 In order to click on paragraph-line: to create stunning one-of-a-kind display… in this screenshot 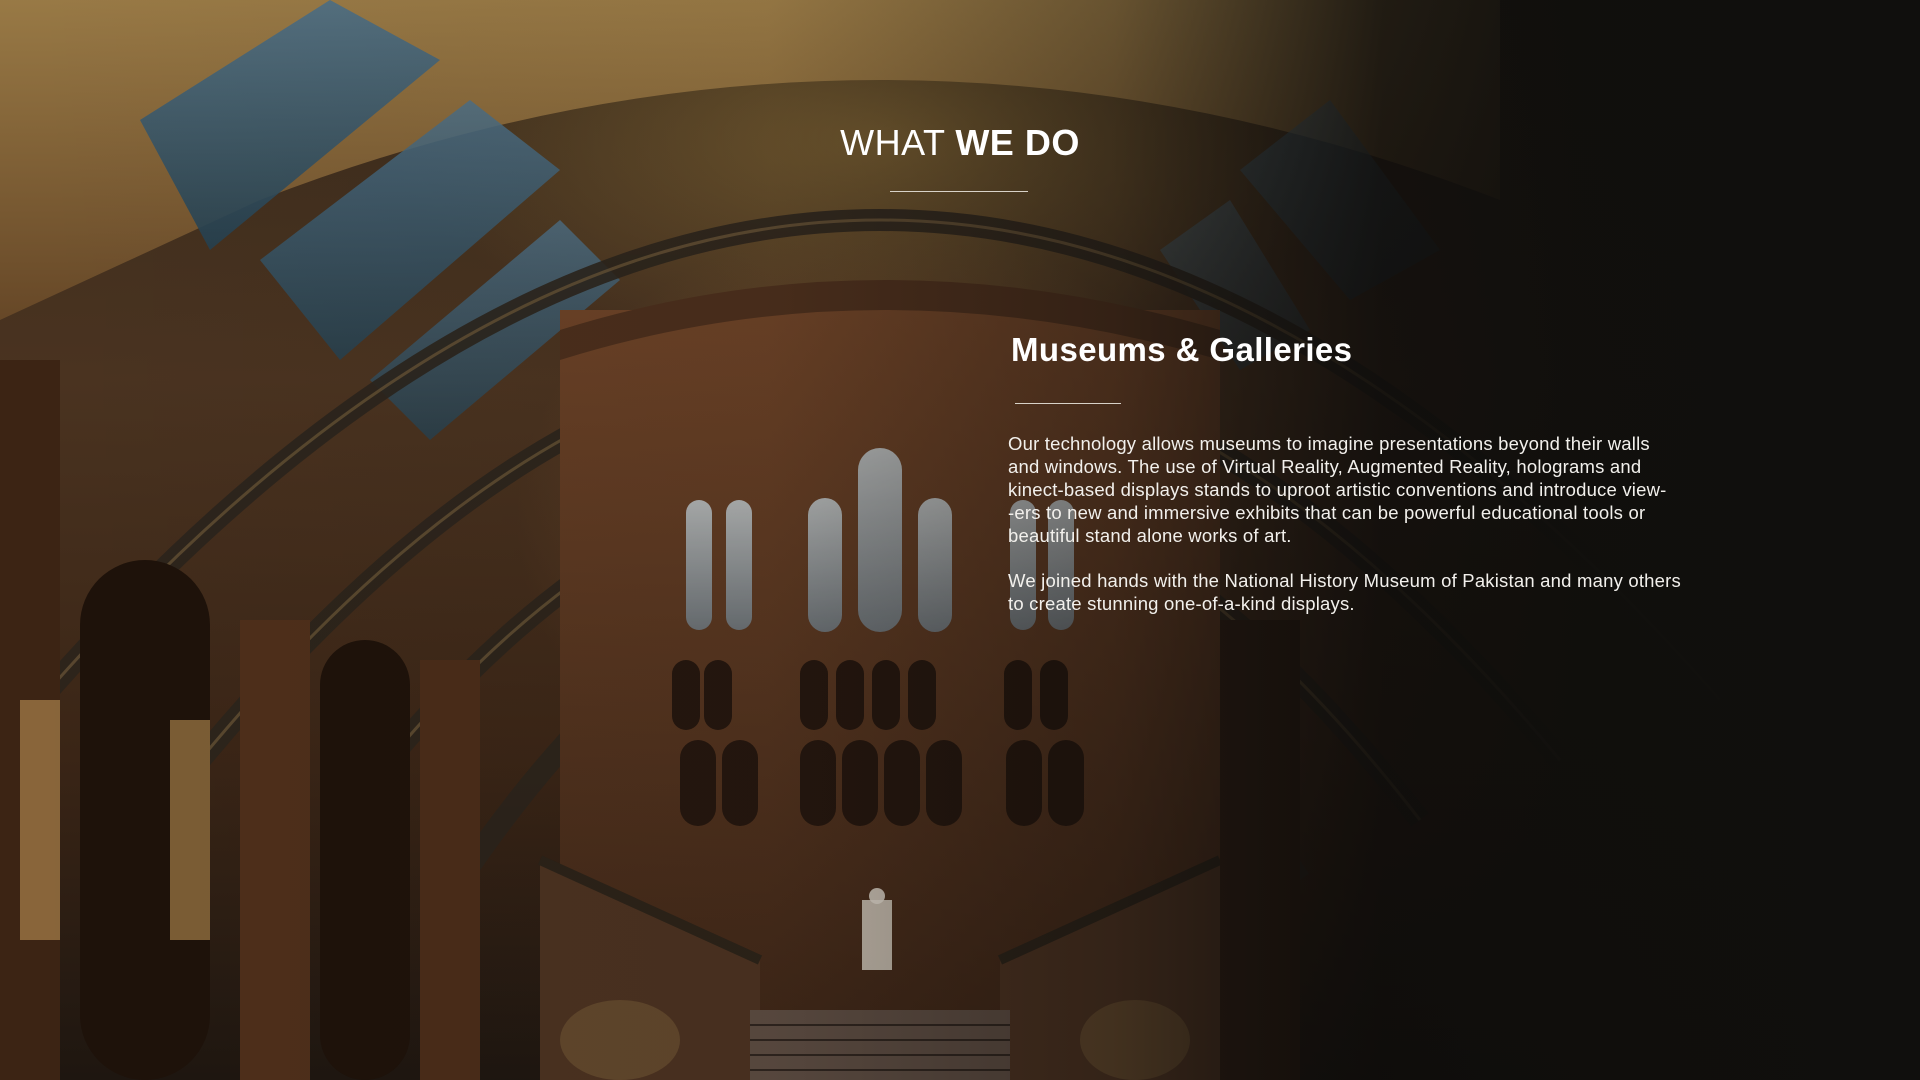, I will do `click(1181, 603)`.